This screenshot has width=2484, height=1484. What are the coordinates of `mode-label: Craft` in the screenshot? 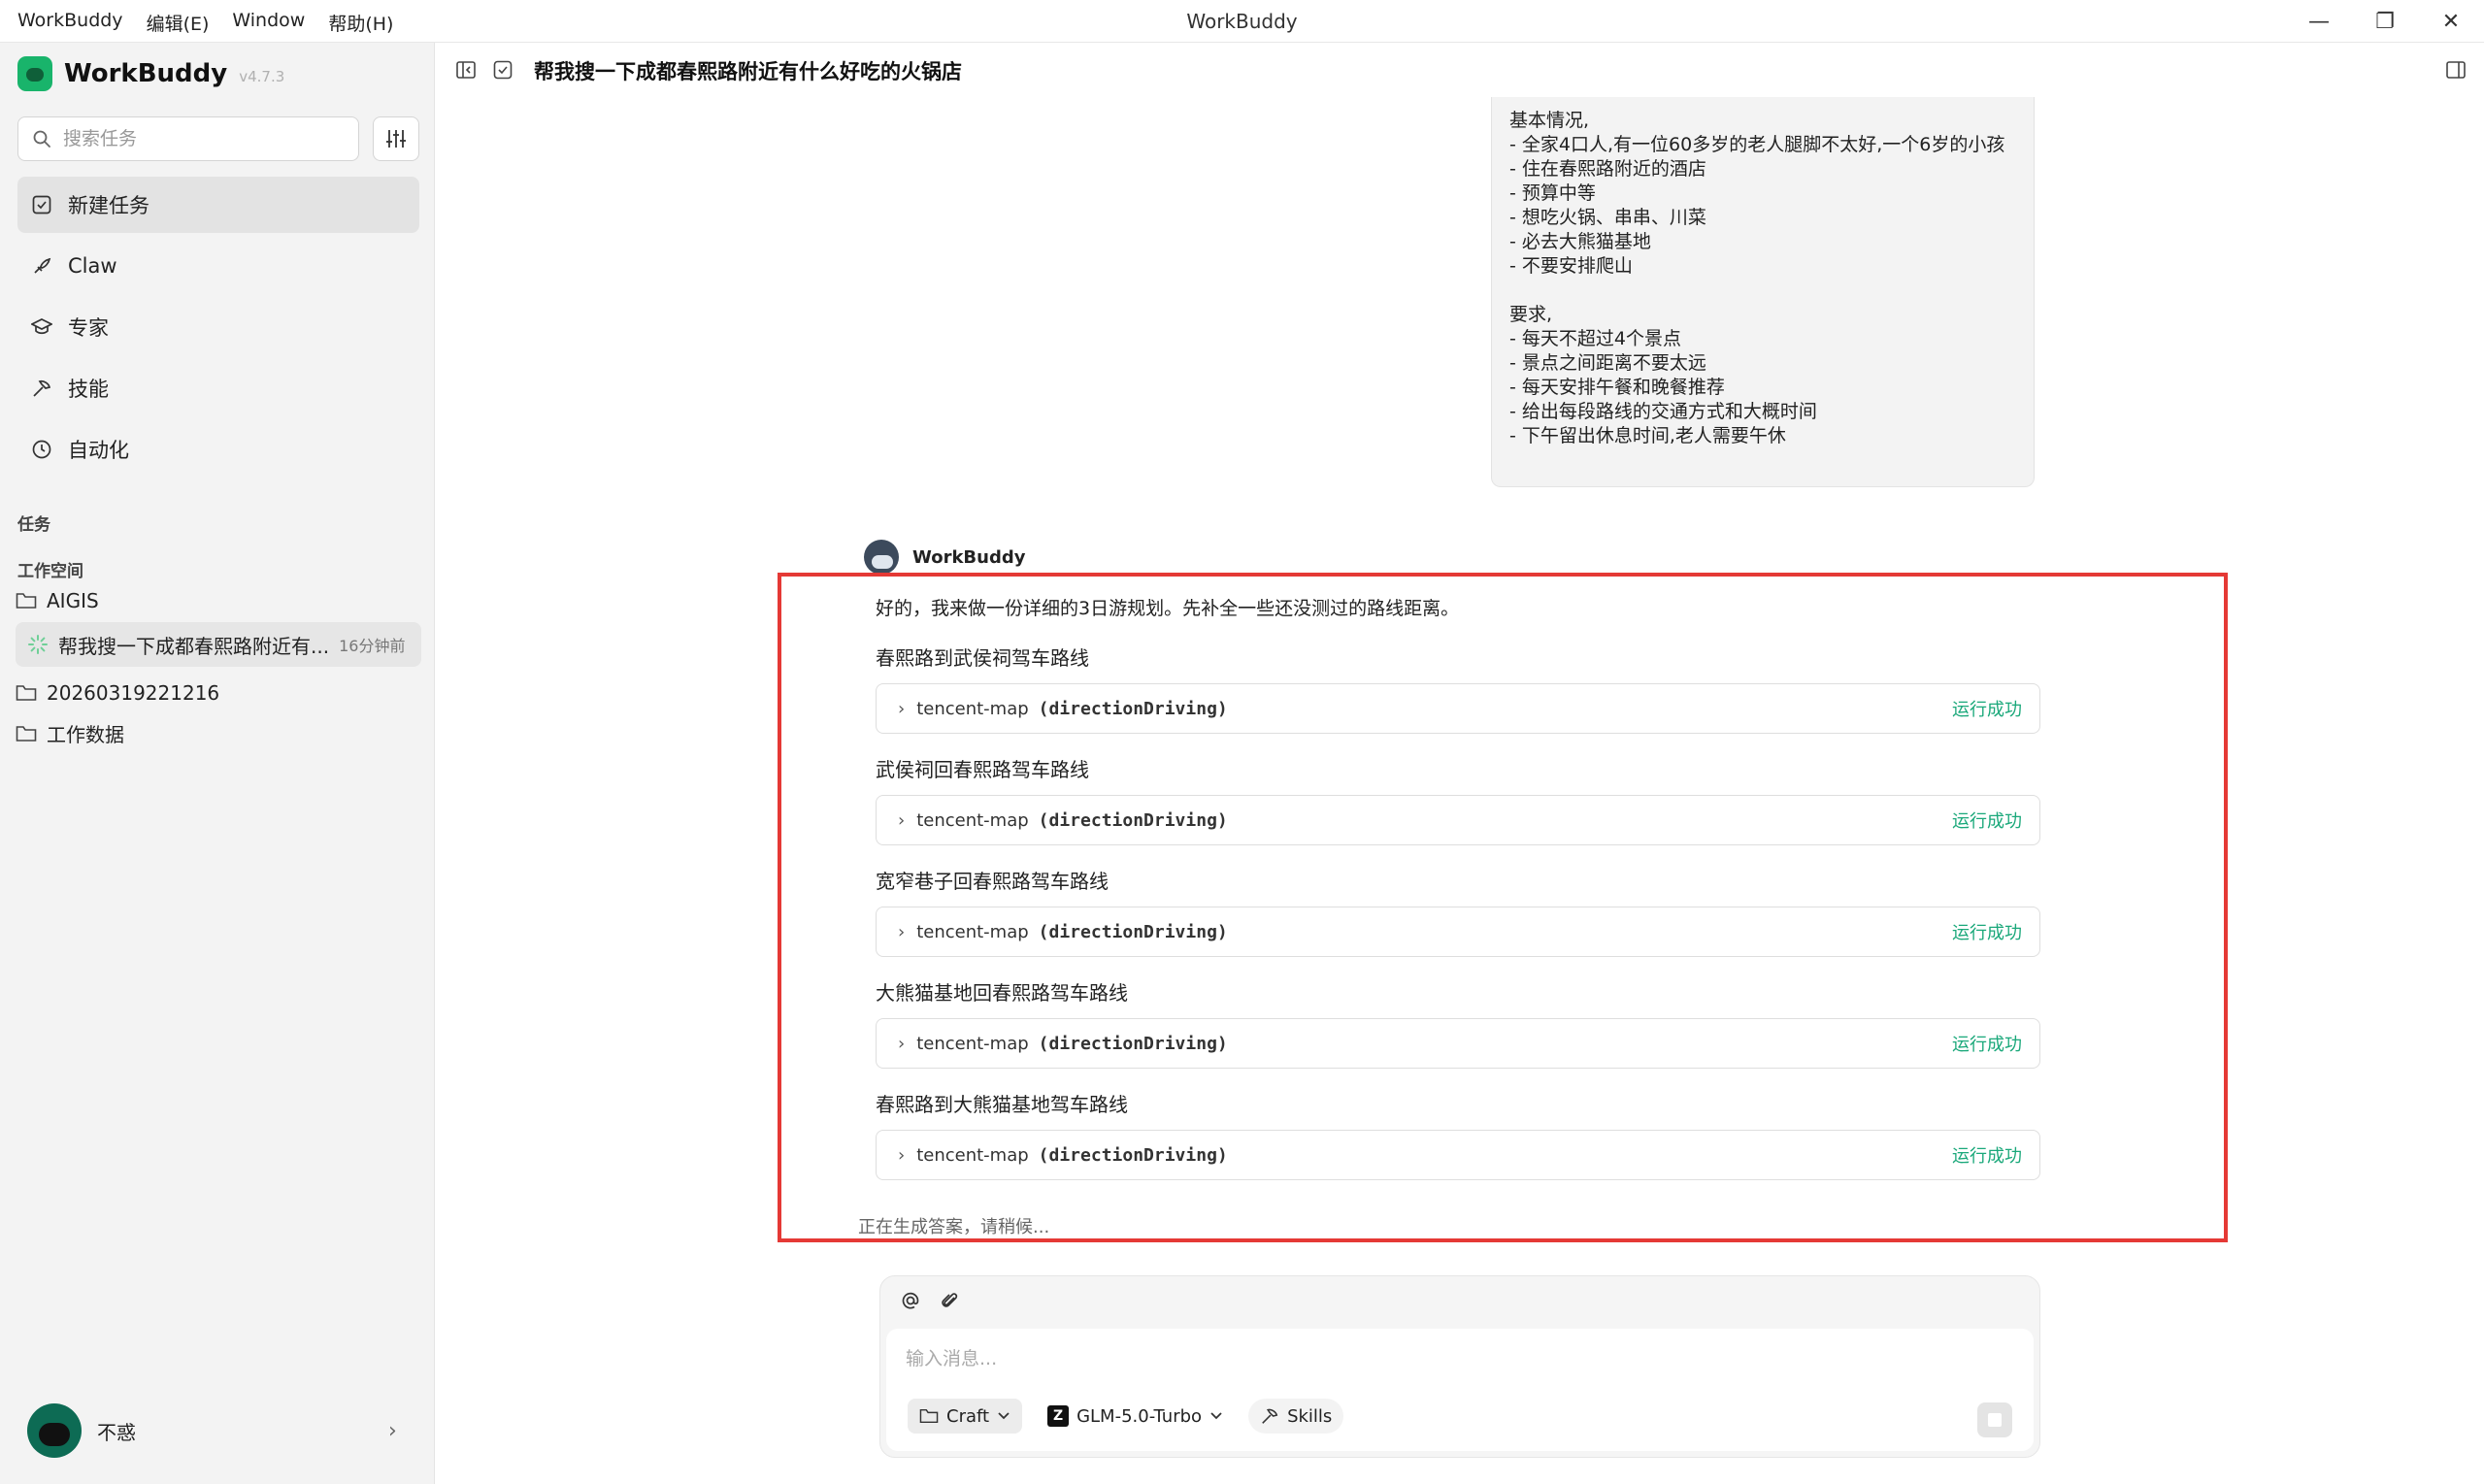 It's located at (968, 1416).